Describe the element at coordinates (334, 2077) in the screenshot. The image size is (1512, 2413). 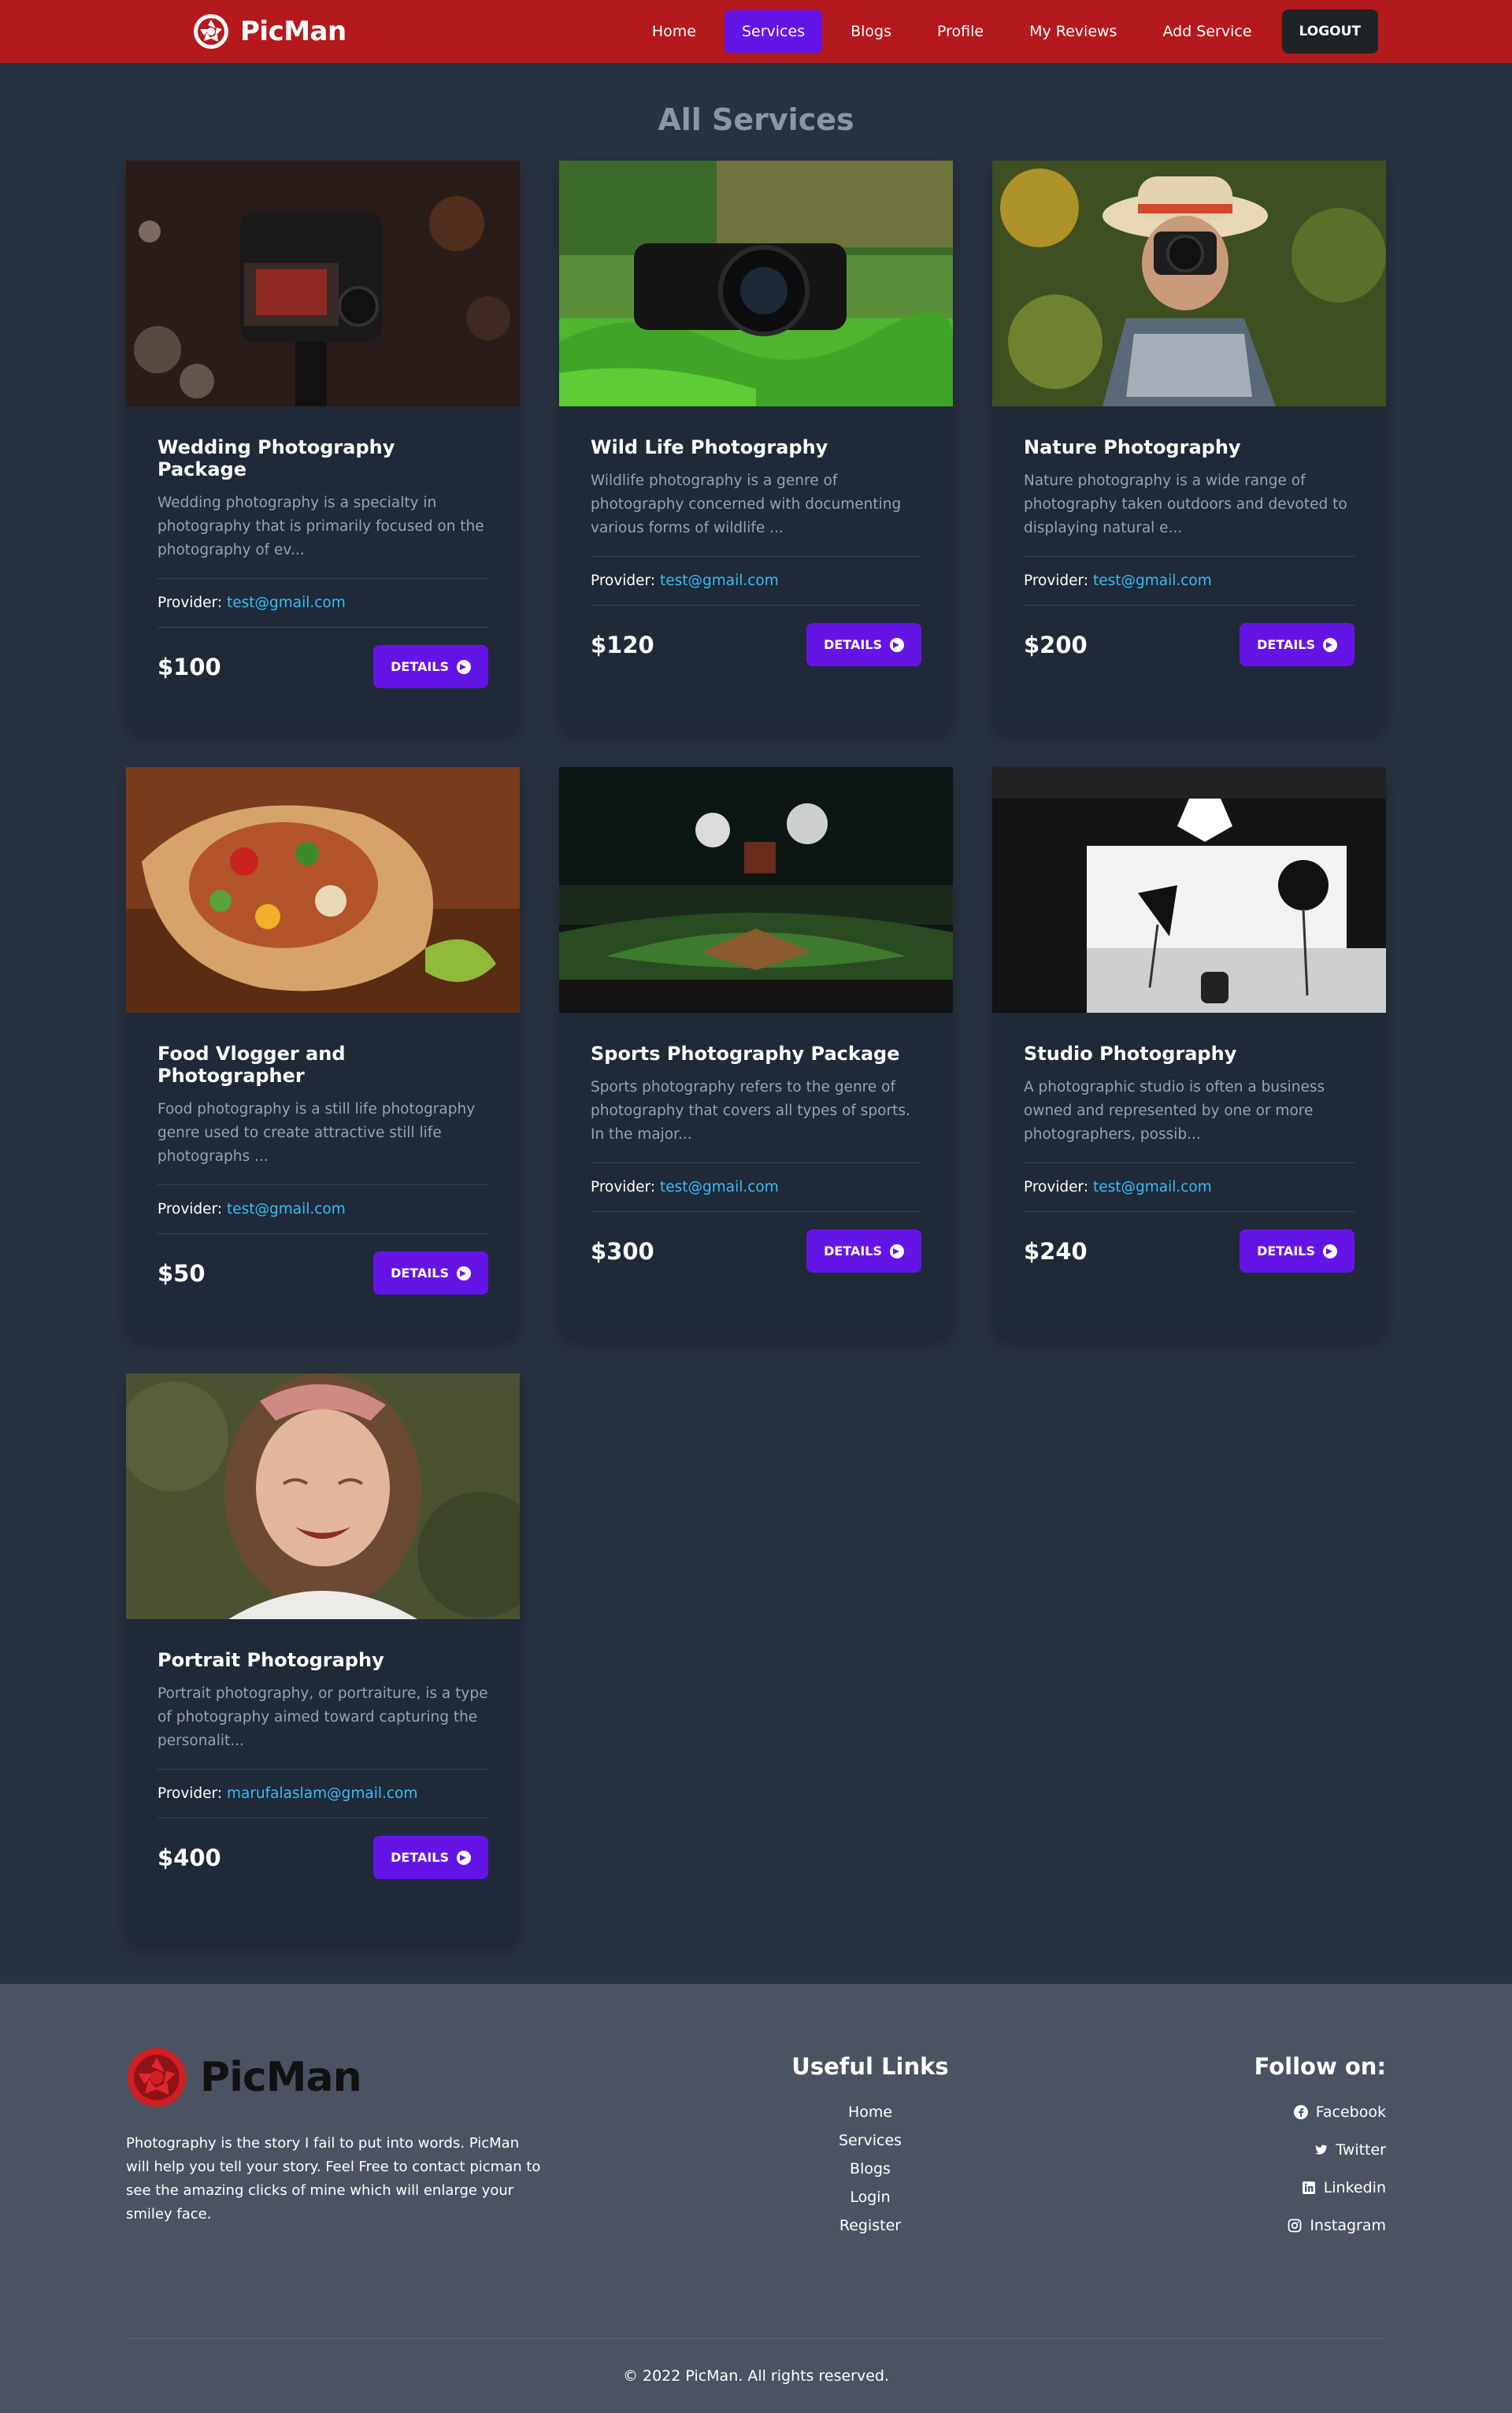
I see `footer-logo: PicMan` at that location.